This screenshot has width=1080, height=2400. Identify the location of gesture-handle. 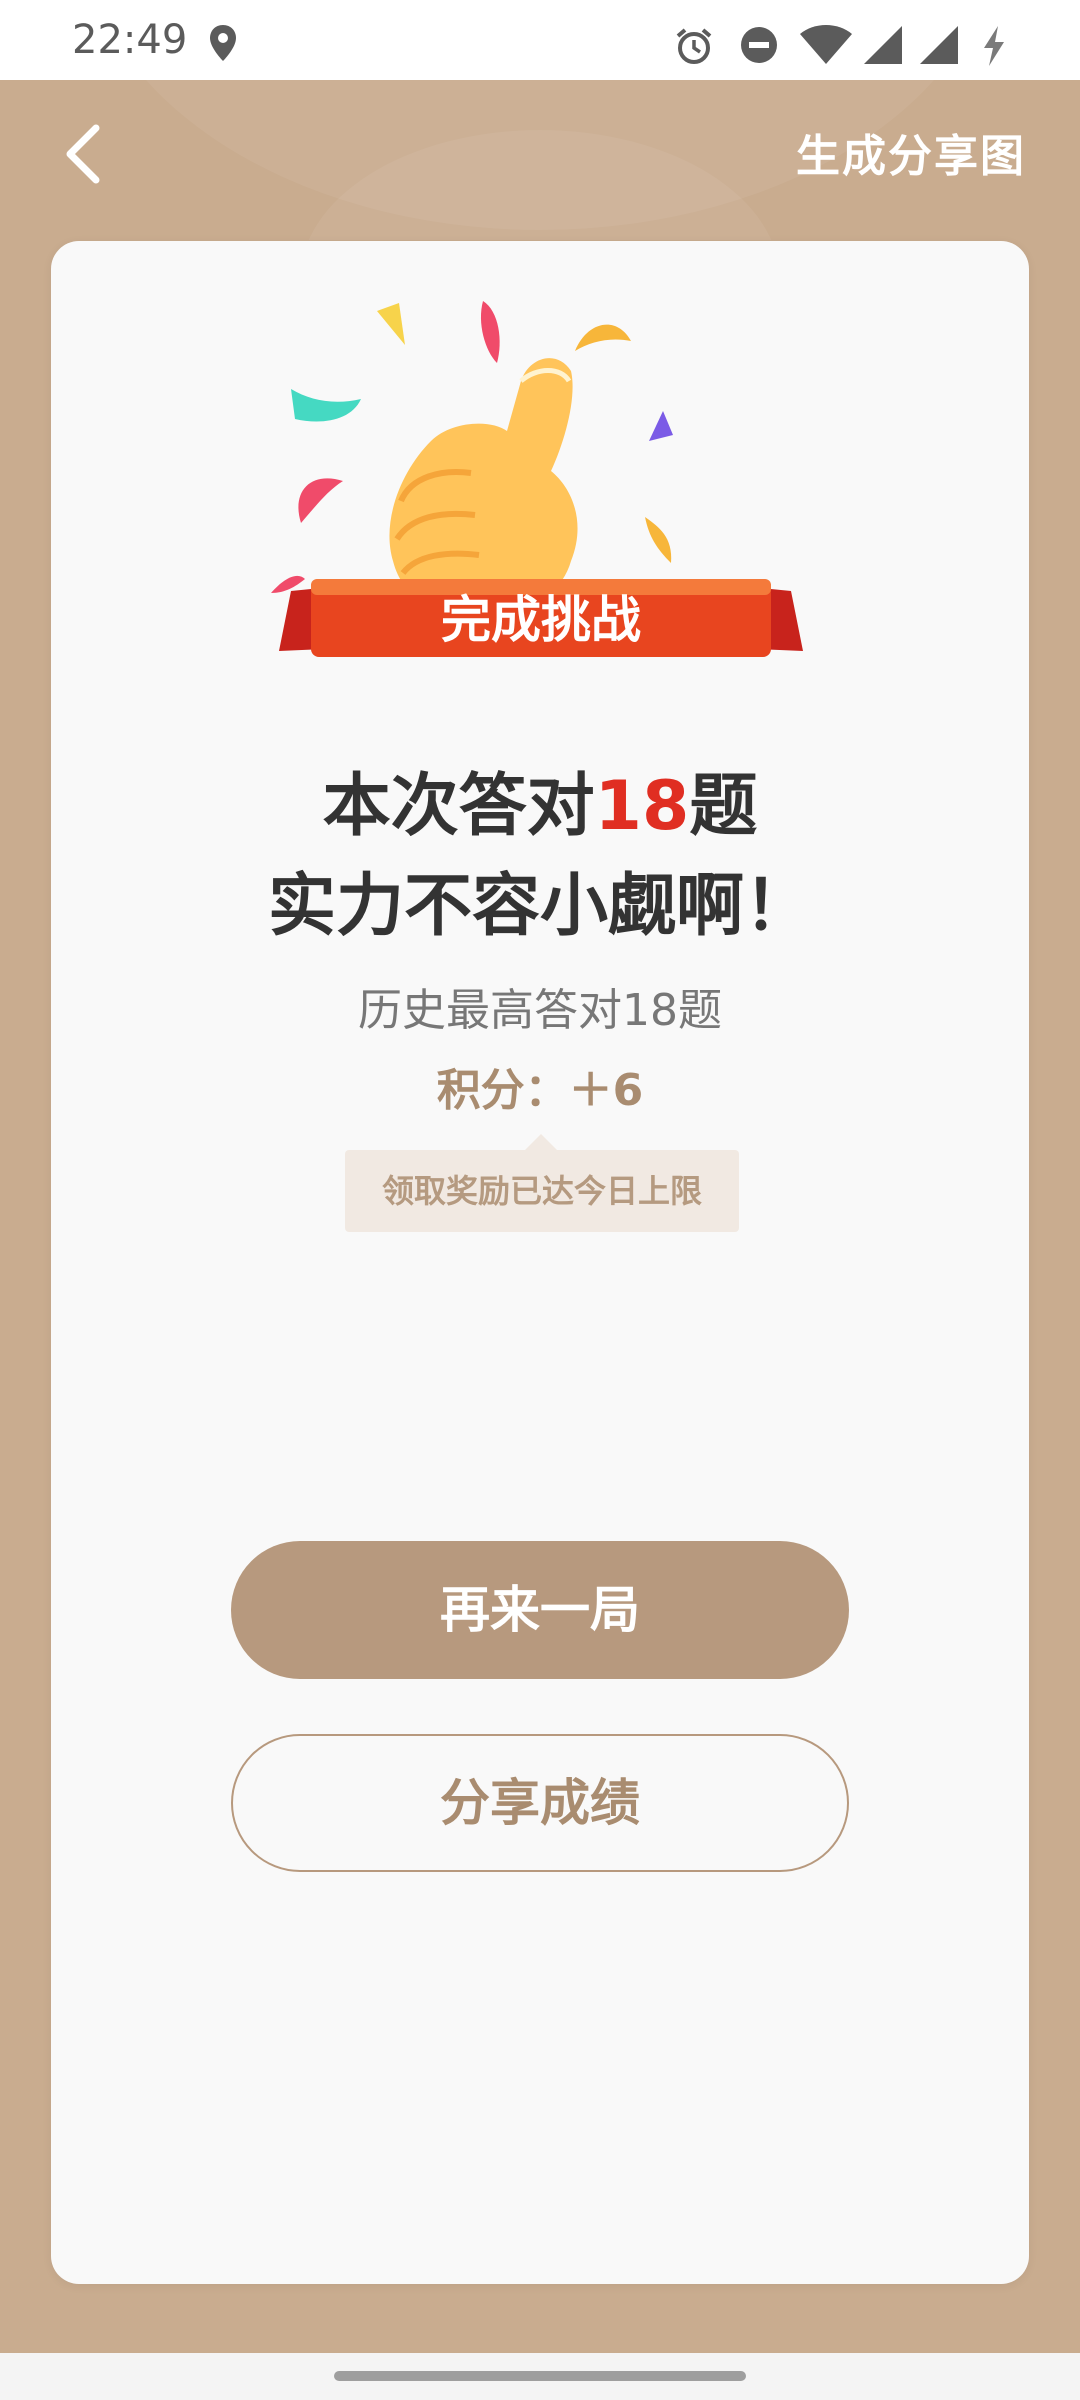
(540, 2376).